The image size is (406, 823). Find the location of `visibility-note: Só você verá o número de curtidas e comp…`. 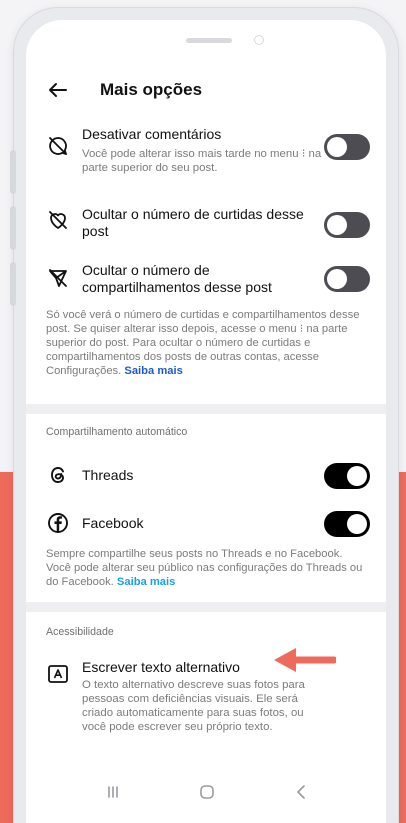

visibility-note: Só você verá o número de curtidas e comp… is located at coordinates (207, 343).